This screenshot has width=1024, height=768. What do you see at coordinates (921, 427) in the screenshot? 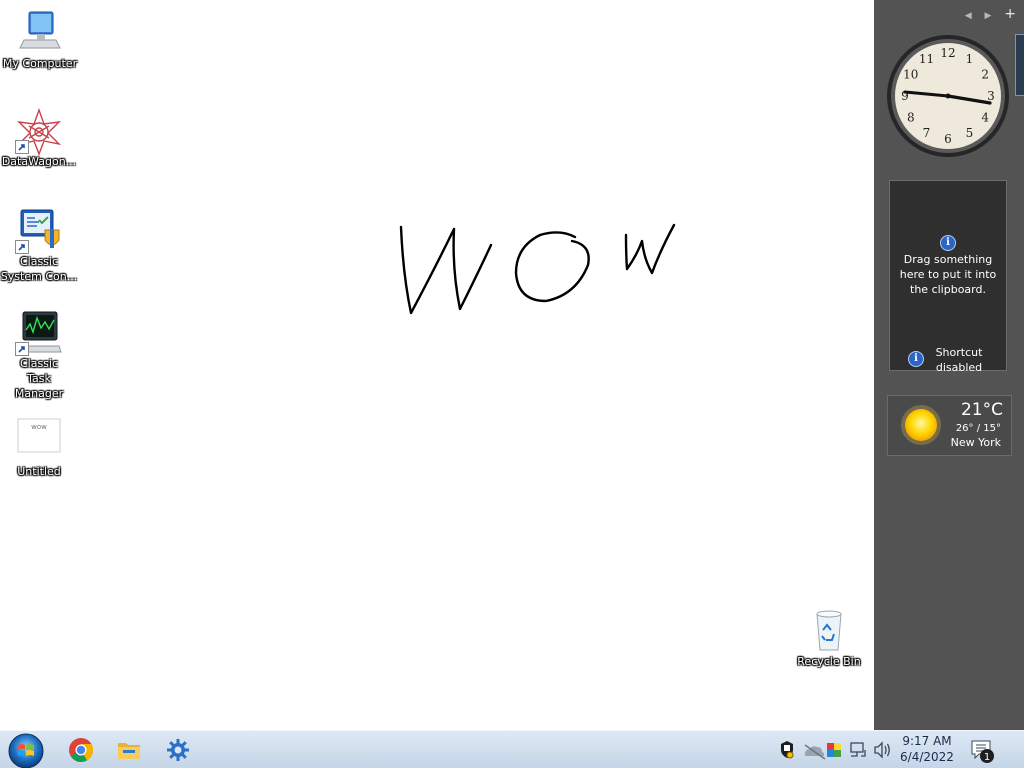
I see `sun-icon` at bounding box center [921, 427].